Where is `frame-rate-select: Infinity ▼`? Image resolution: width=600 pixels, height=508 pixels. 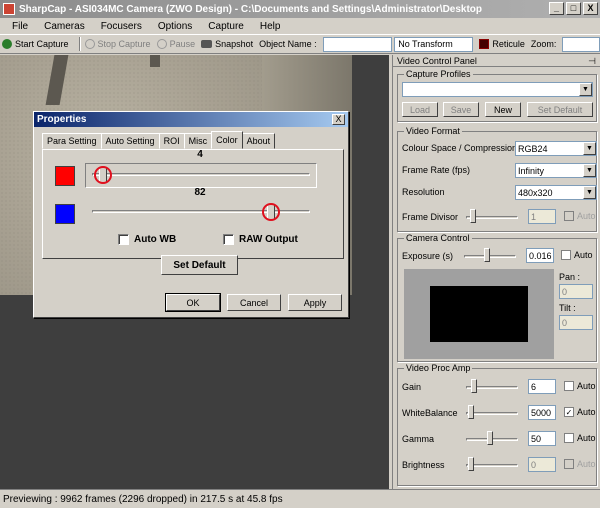
frame-rate-select: Infinity ▼ is located at coordinates (556, 170).